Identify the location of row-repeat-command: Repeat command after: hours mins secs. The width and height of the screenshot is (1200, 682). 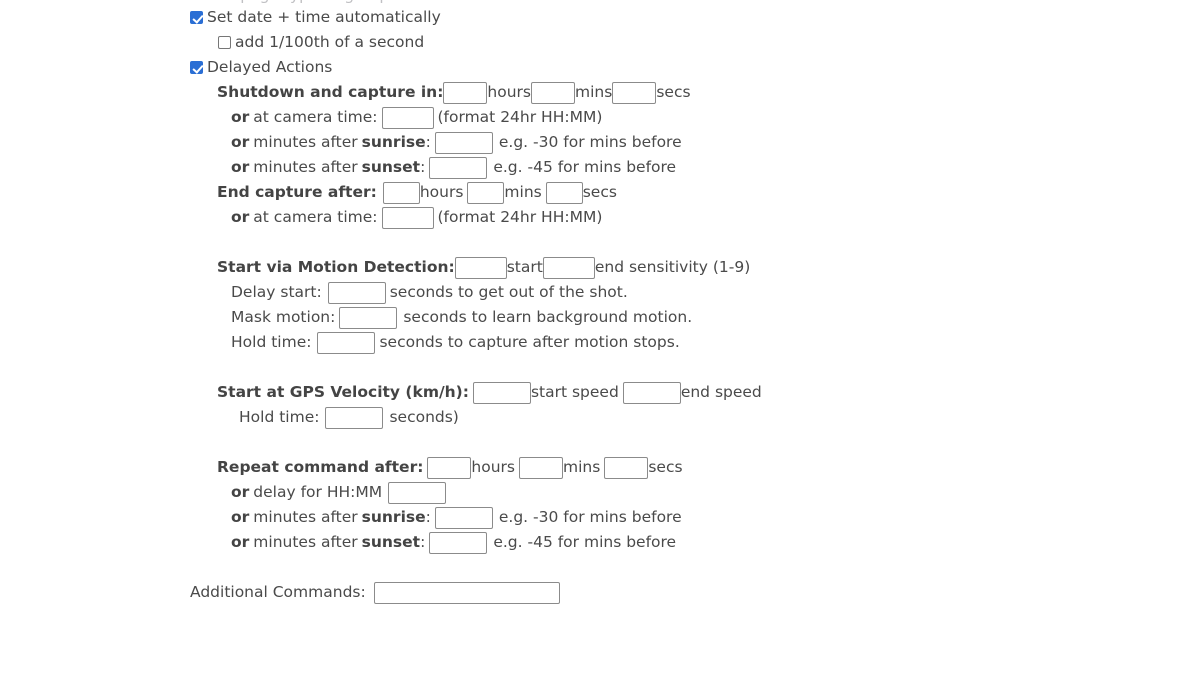
(600, 467).